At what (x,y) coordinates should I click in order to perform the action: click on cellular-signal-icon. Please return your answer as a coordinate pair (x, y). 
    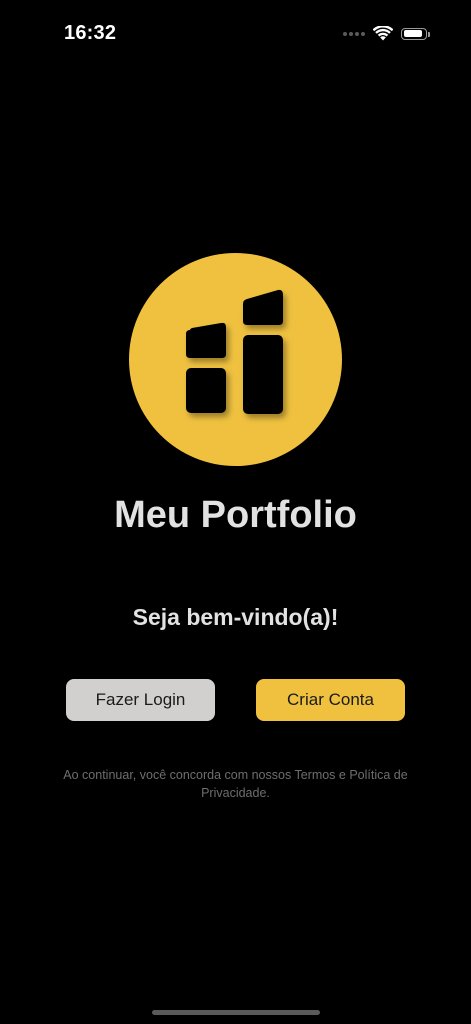
    Looking at the image, I should click on (354, 33).